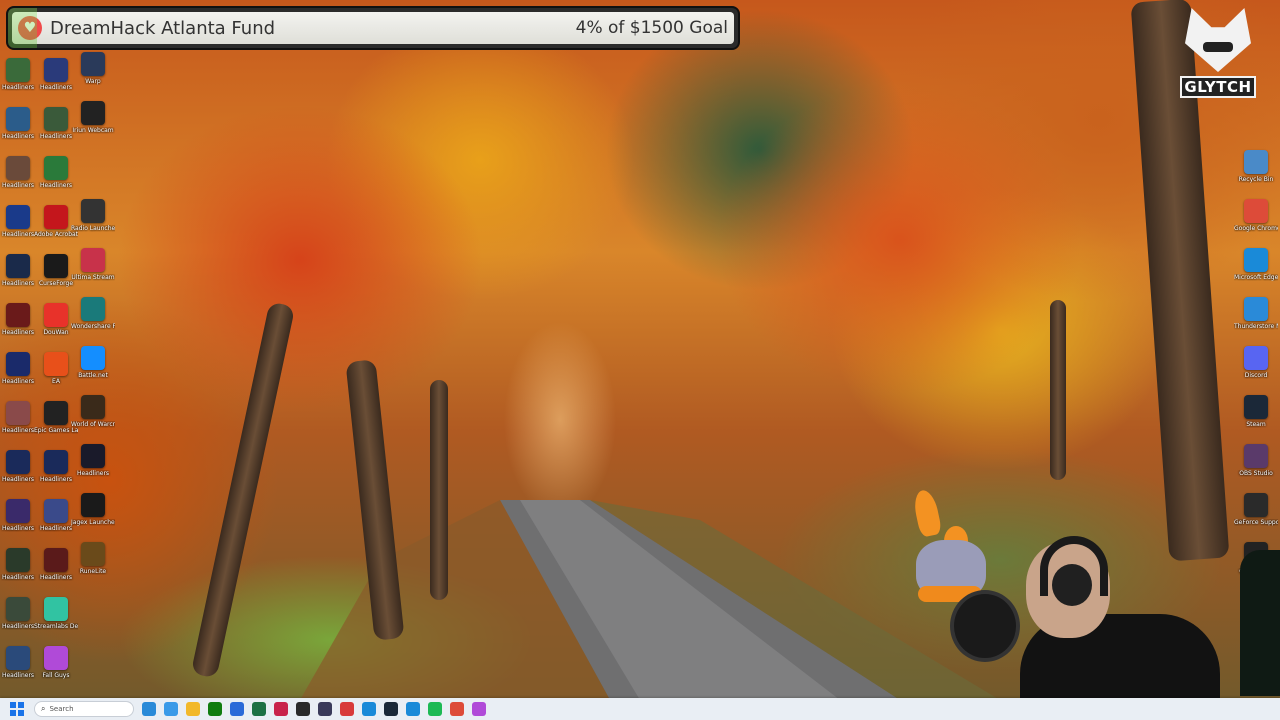  Describe the element at coordinates (56, 364) in the screenshot. I see `ea-icon` at that location.